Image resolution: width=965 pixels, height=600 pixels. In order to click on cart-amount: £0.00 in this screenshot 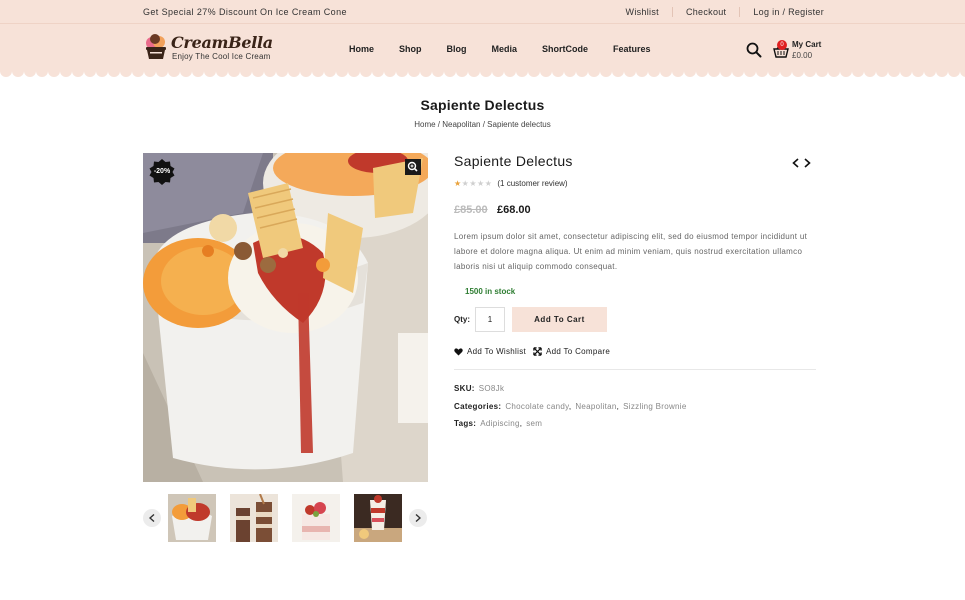, I will do `click(802, 55)`.